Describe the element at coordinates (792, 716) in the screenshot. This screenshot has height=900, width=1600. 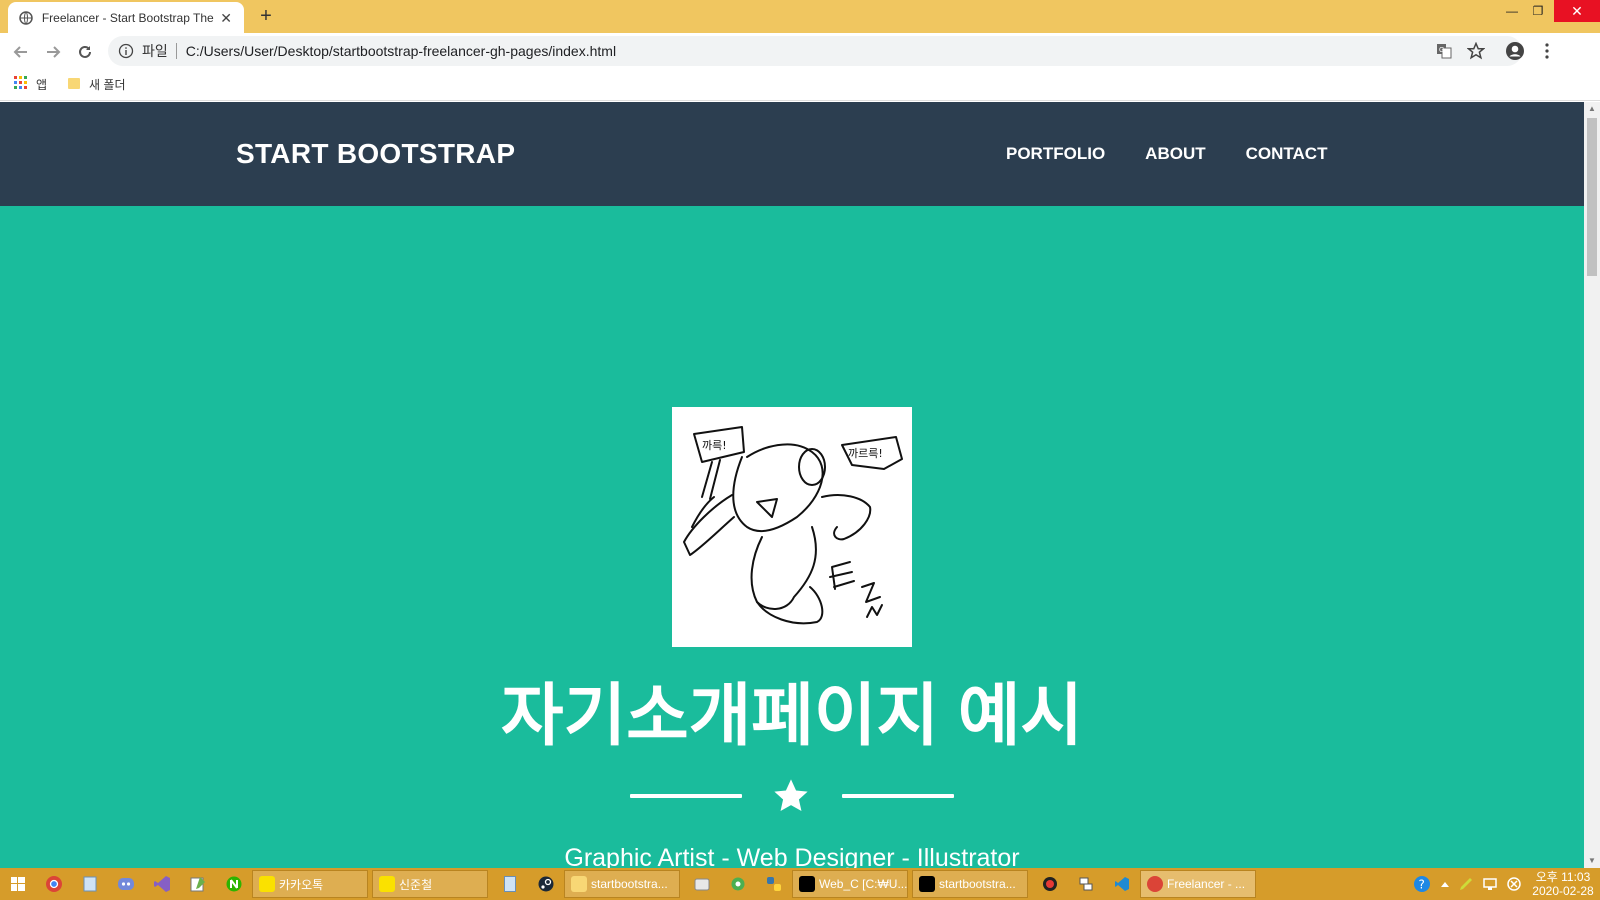
I see `hero-title: 자기소개페이지 예시` at that location.